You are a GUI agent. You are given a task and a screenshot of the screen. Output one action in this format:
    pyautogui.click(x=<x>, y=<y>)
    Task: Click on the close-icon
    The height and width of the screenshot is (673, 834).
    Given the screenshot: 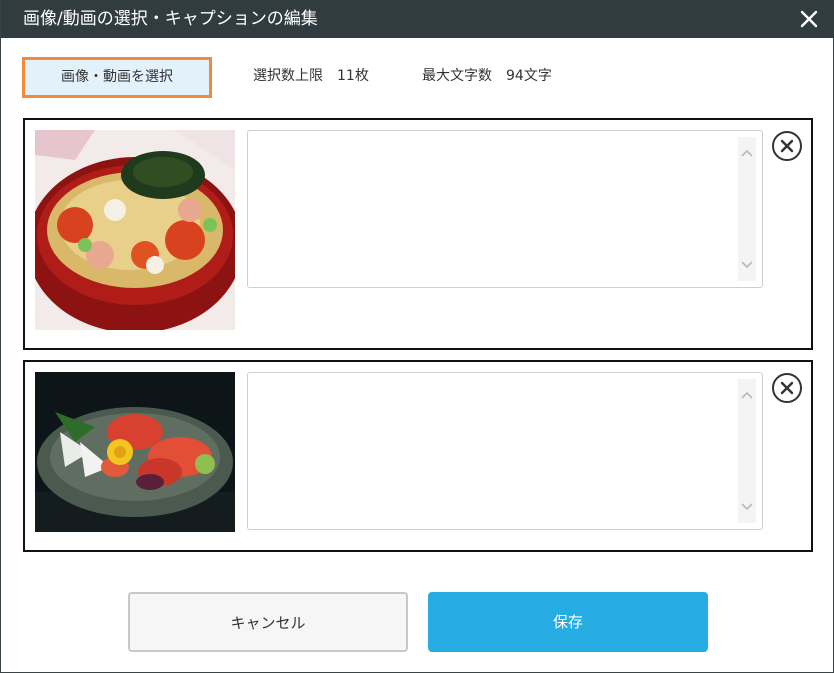 What is the action you would take?
    pyautogui.click(x=809, y=19)
    